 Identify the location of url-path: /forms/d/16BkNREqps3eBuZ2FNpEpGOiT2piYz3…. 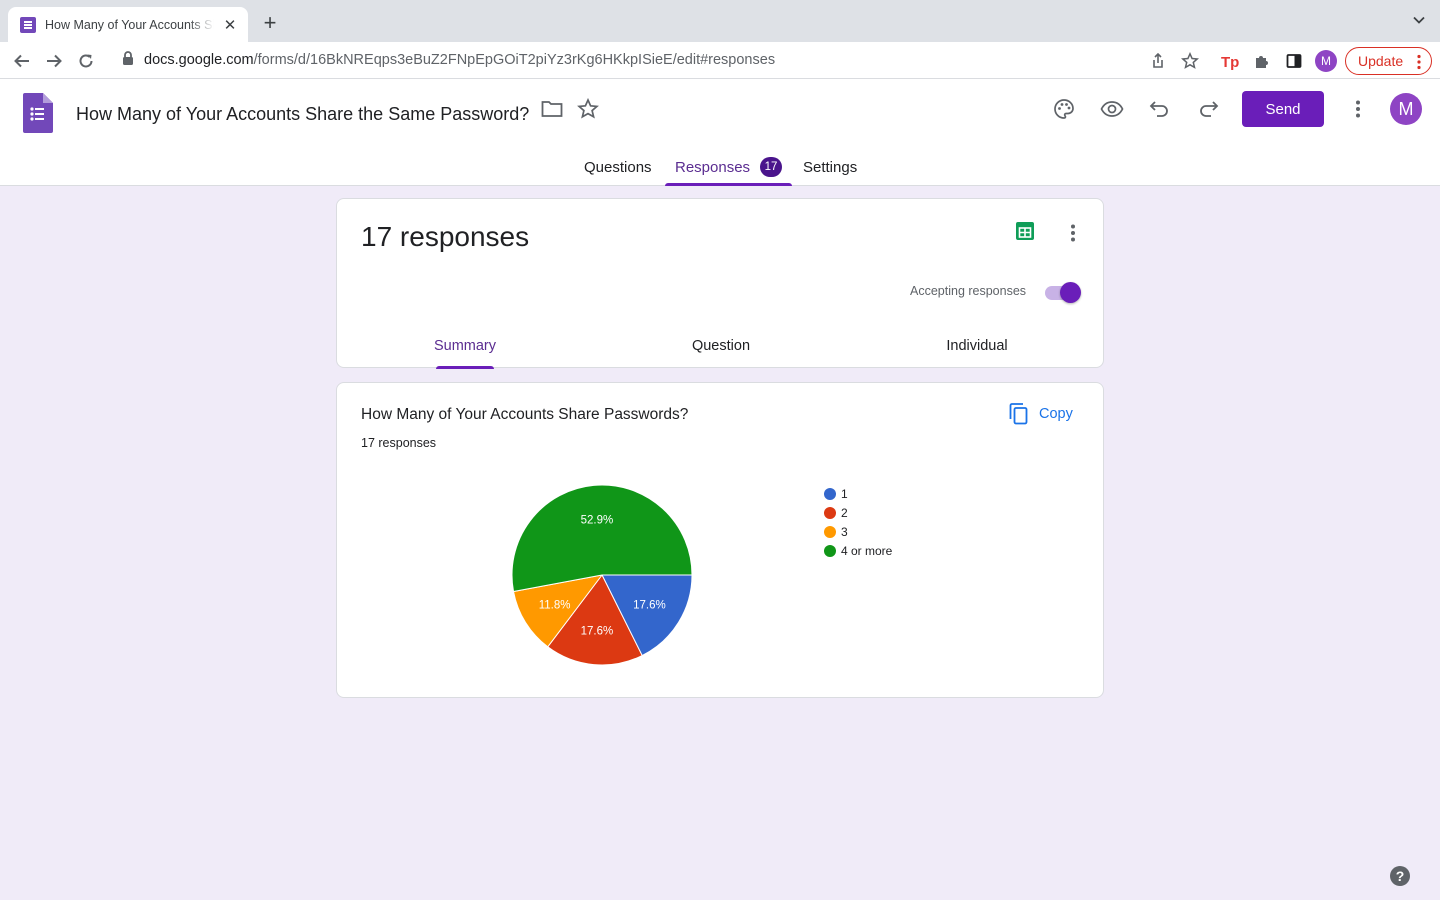
(514, 60).